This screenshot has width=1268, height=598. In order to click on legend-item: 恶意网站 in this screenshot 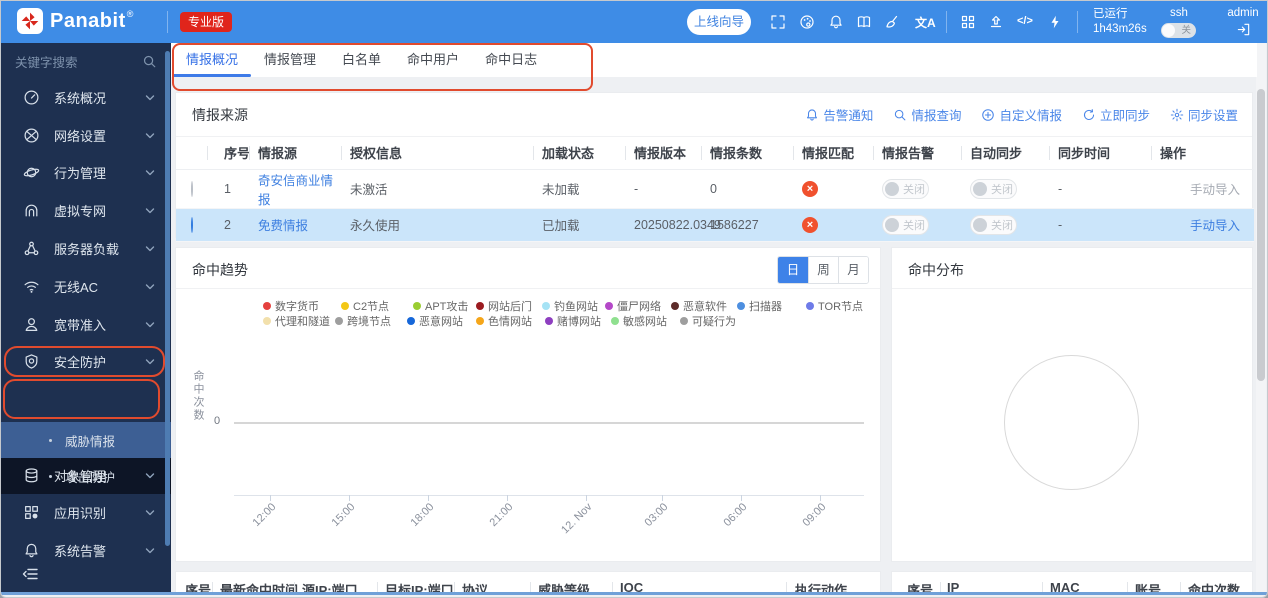, I will do `click(435, 321)`.